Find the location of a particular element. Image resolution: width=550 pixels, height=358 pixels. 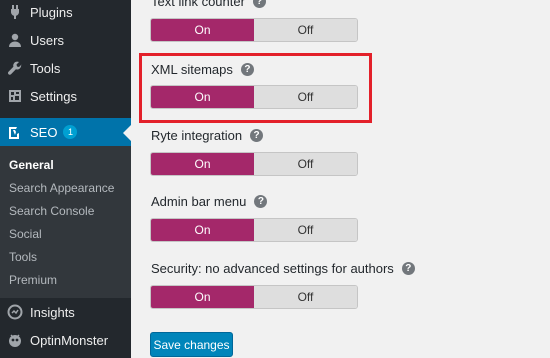

users-icon is located at coordinates (15, 40).